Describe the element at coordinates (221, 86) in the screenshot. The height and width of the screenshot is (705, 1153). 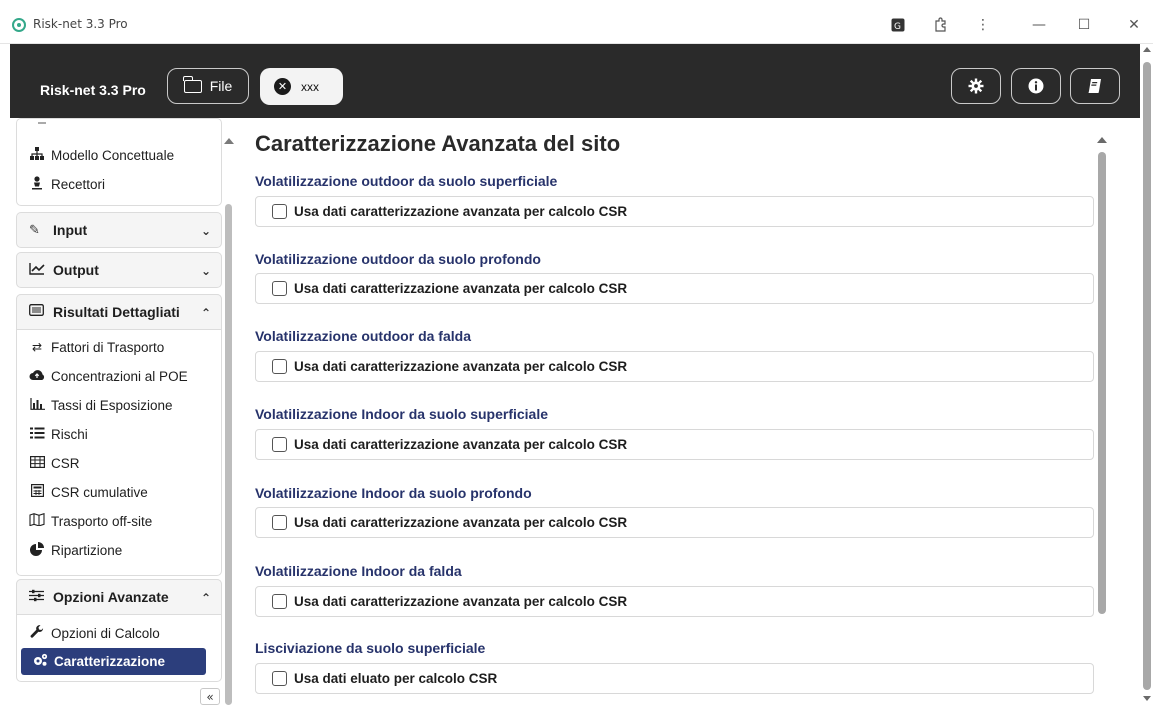
I see `file-button-label: File` at that location.